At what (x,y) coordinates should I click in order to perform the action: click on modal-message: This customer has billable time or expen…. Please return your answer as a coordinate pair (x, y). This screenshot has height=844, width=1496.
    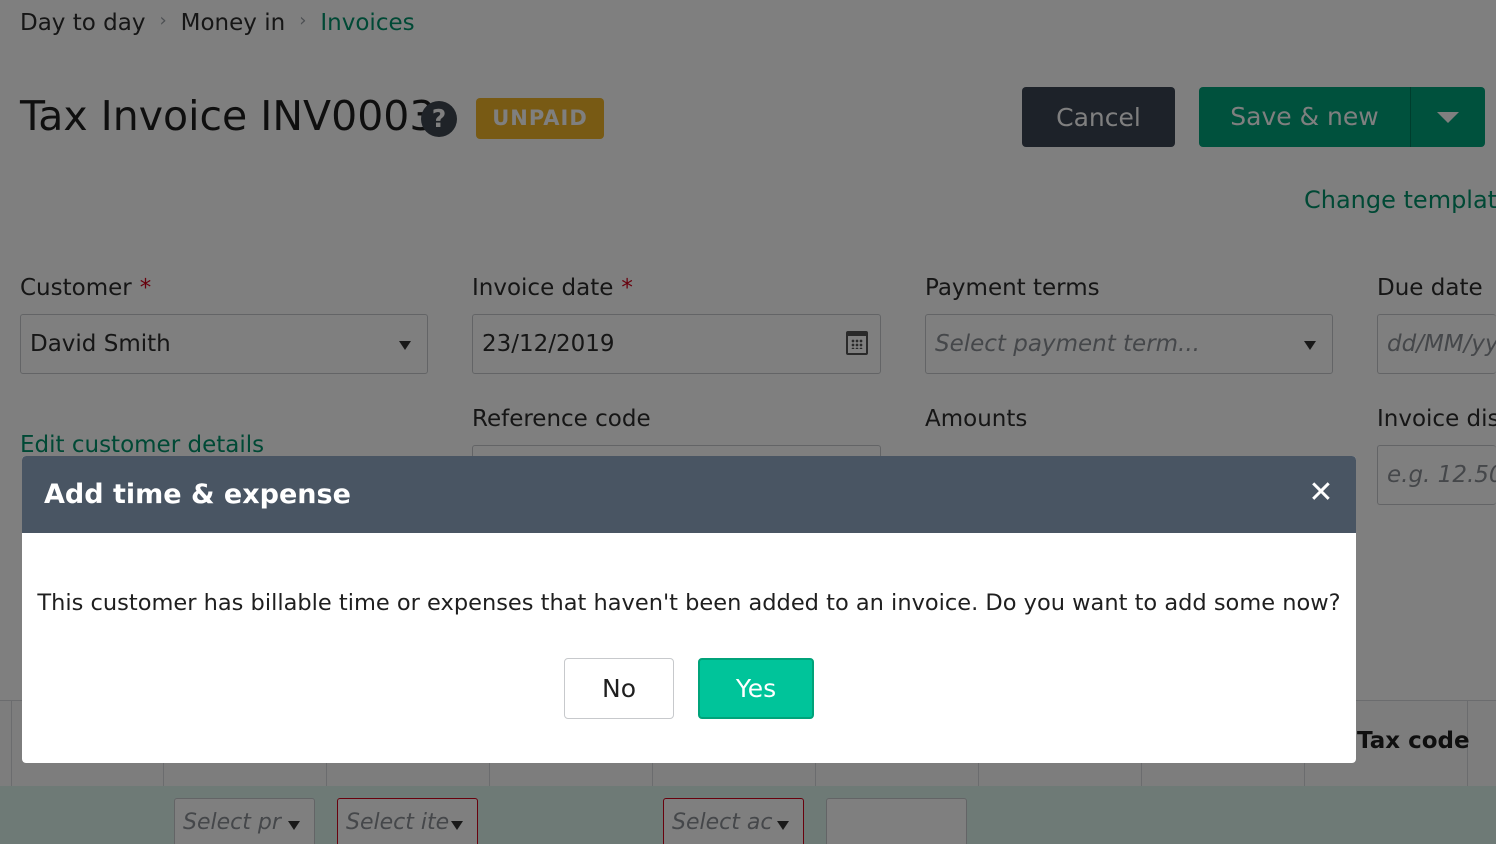
    Looking at the image, I should click on (689, 603).